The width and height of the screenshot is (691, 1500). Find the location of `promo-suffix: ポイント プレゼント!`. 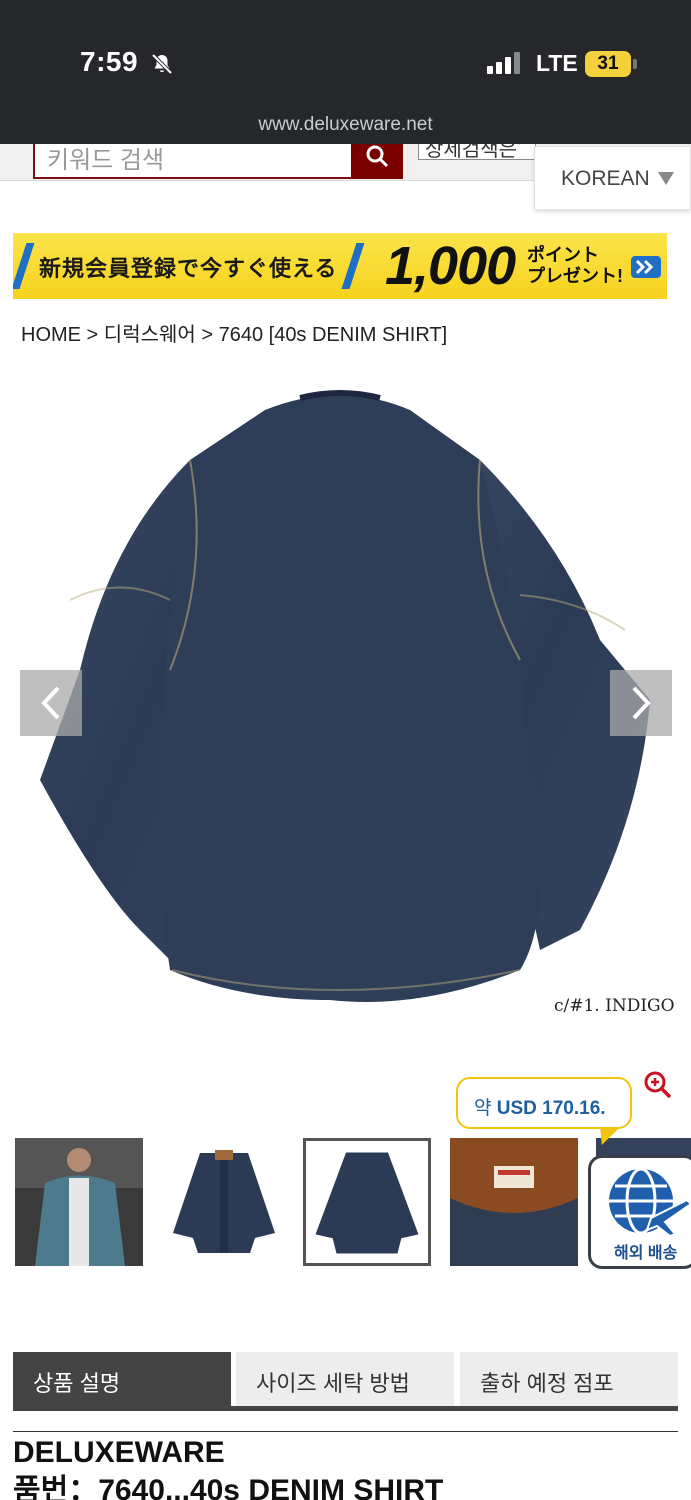

promo-suffix: ポイント プレゼント! is located at coordinates (575, 266).